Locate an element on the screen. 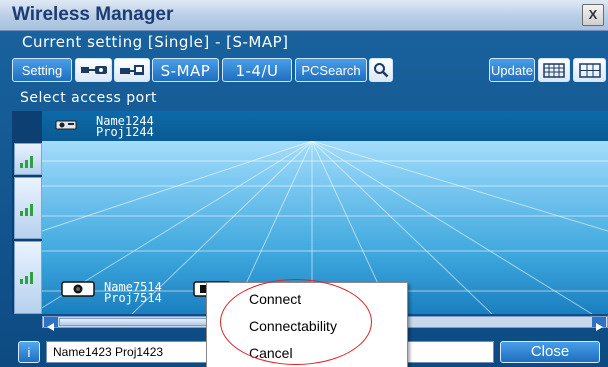 The image size is (608, 367). grid-view-button is located at coordinates (589, 70).